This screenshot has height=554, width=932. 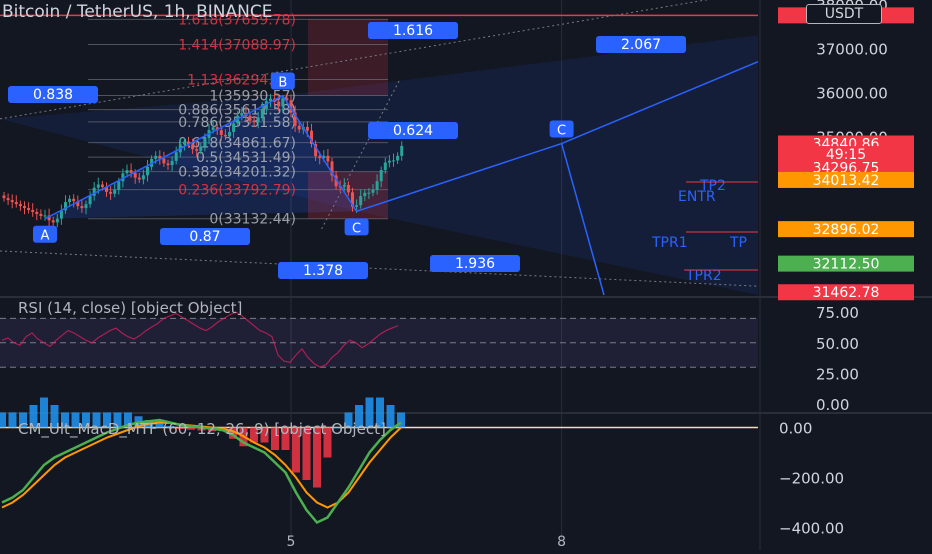 I want to click on target-label: TP, so click(x=738, y=243).